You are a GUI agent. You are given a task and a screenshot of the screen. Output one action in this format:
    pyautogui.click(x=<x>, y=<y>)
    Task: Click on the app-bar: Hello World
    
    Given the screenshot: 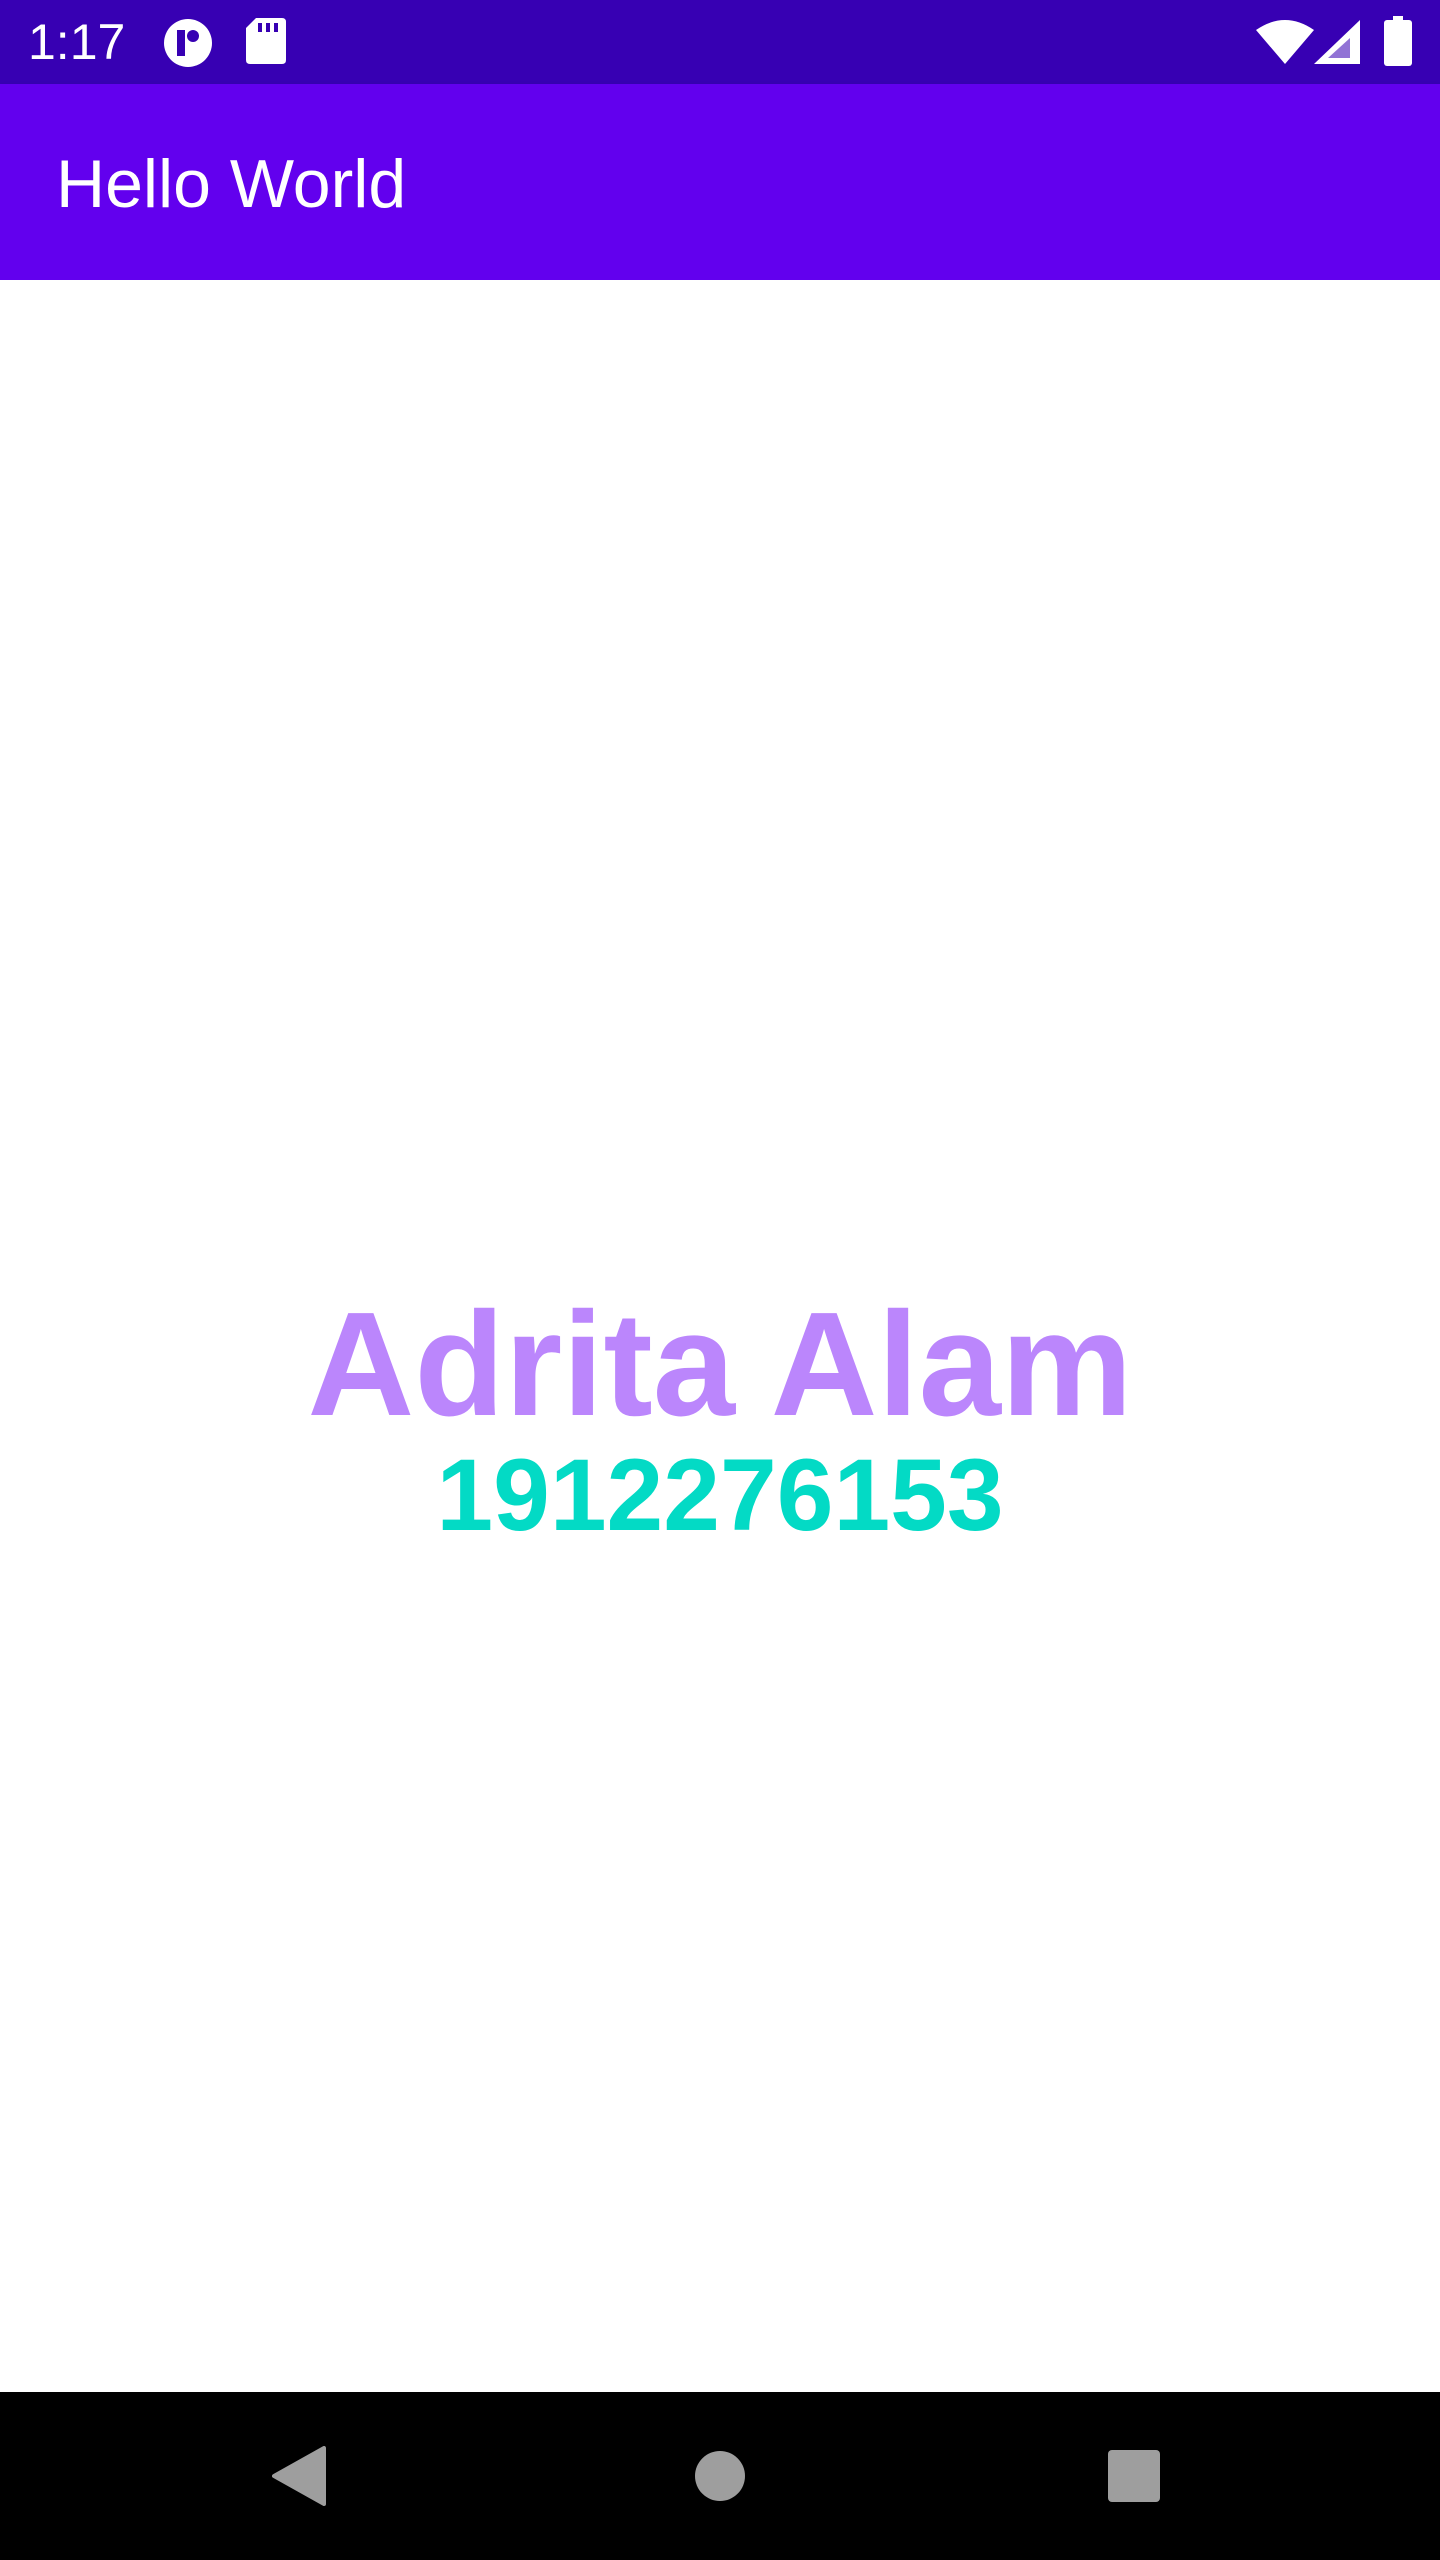 What is the action you would take?
    pyautogui.click(x=720, y=182)
    